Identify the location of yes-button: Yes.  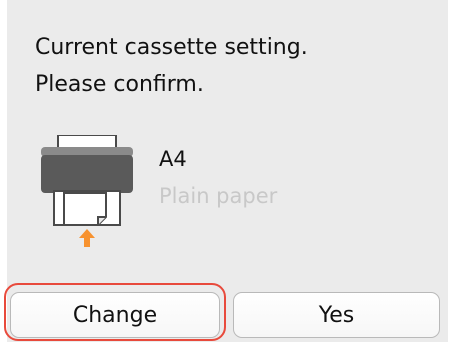
(336, 315).